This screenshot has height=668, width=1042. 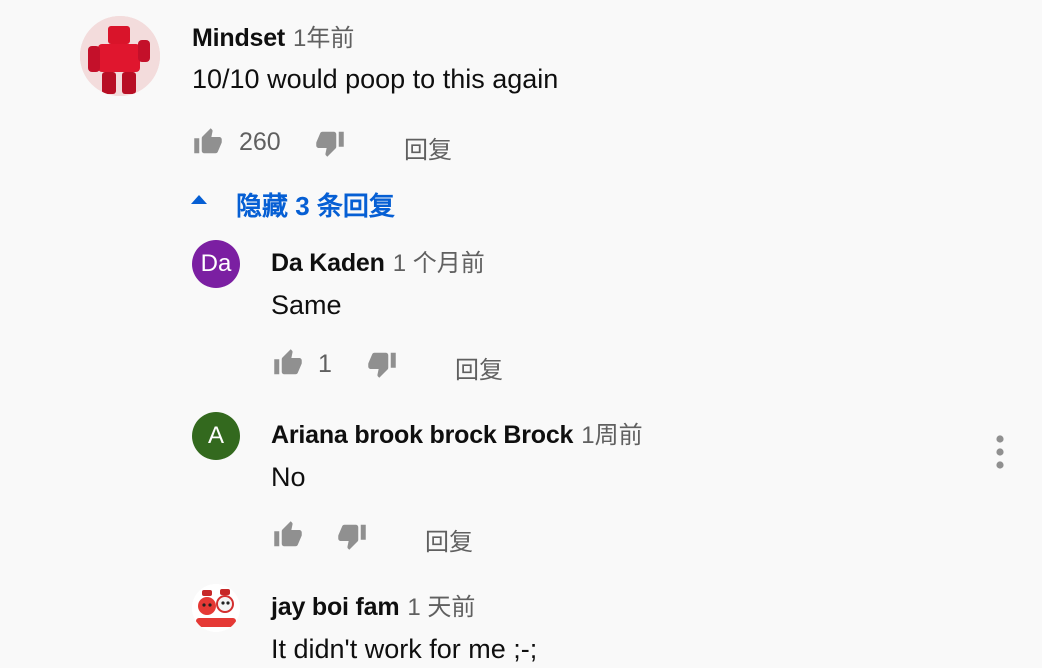 I want to click on reply-header: Da Kaden 1 个月前, so click(x=378, y=260).